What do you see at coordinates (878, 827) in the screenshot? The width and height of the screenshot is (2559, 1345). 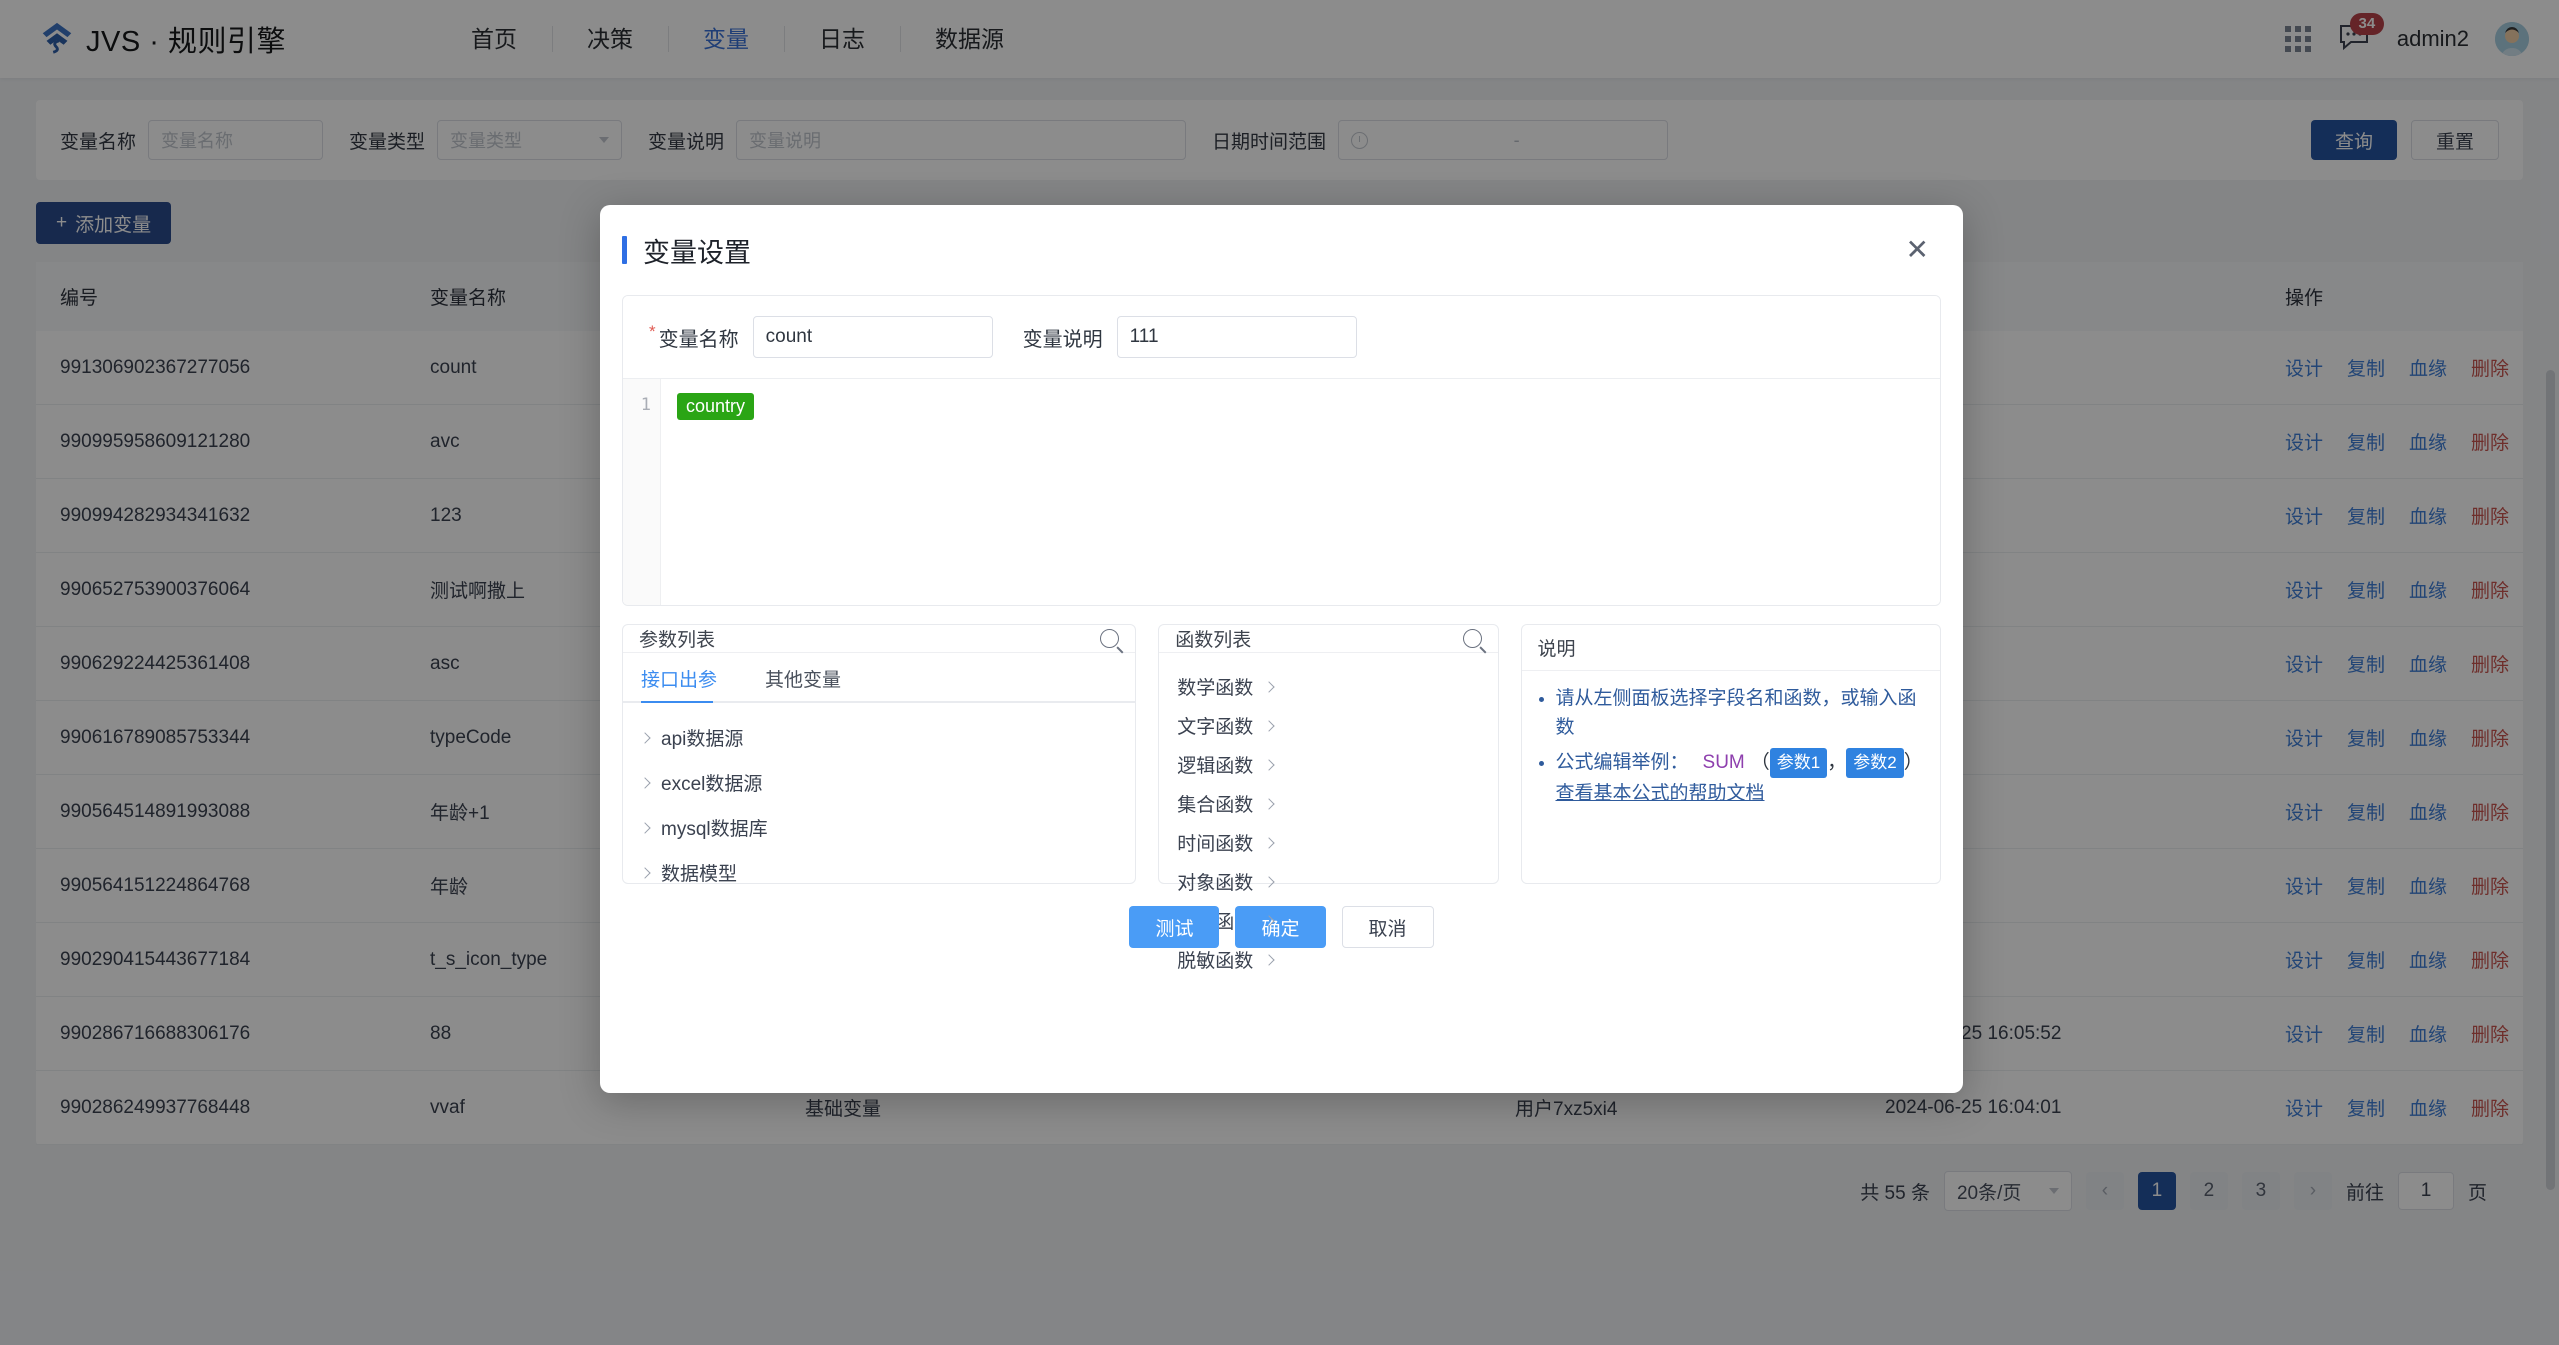 I see `params-tree-item-2: mysql数据库` at bounding box center [878, 827].